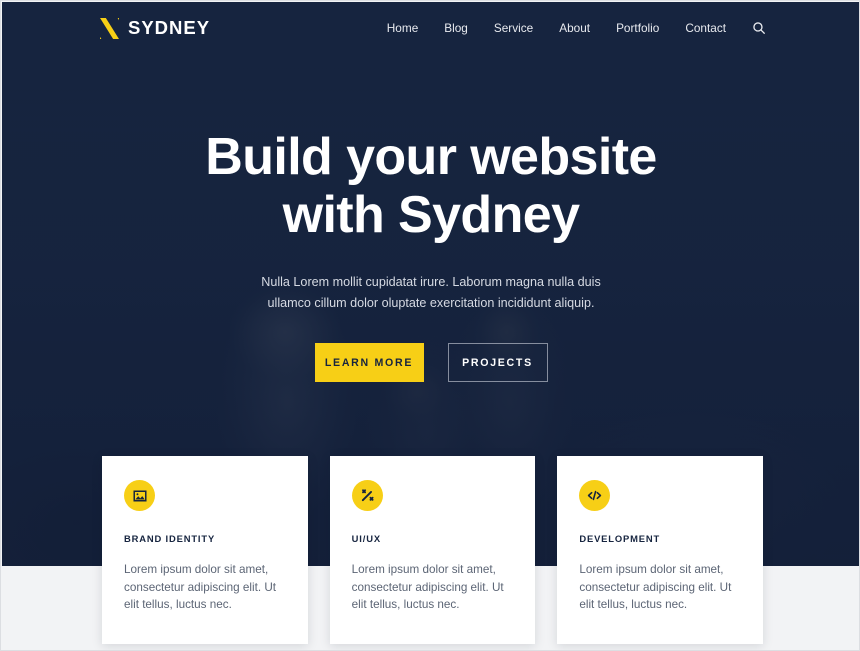 Image resolution: width=860 pixels, height=651 pixels. What do you see at coordinates (169, 27) in the screenshot?
I see `brand-name: SYDNEY` at bounding box center [169, 27].